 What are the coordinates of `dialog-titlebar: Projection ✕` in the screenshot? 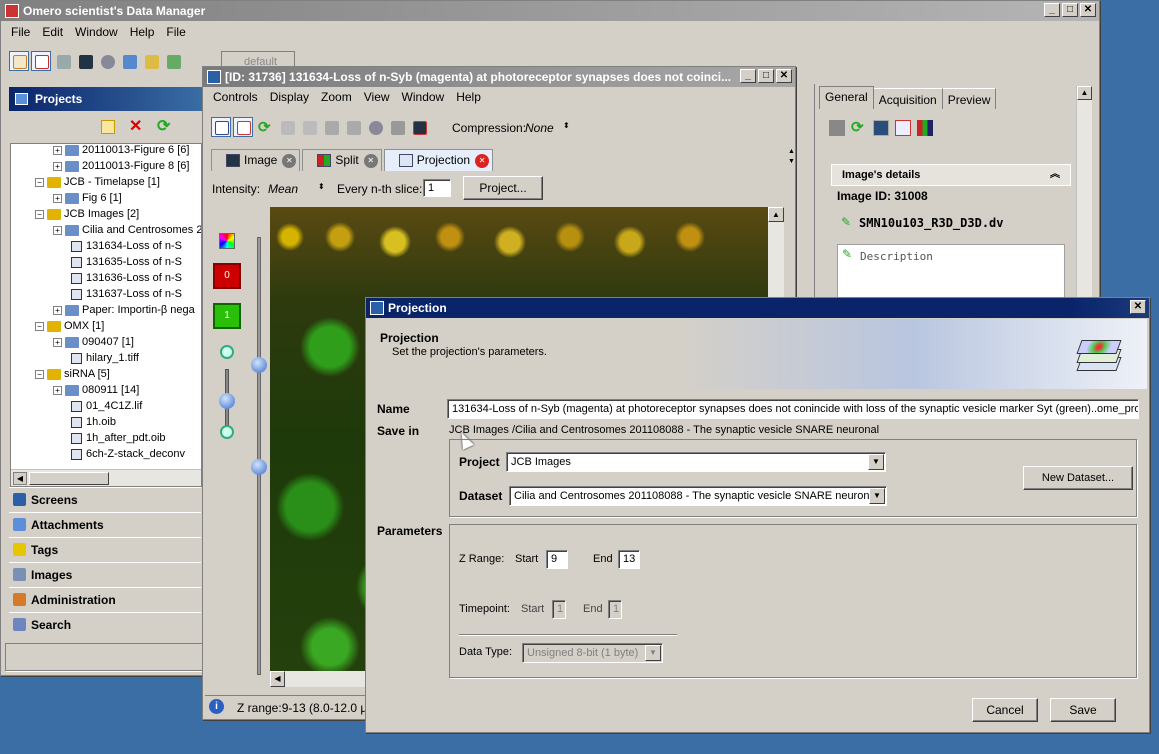 It's located at (757, 308).